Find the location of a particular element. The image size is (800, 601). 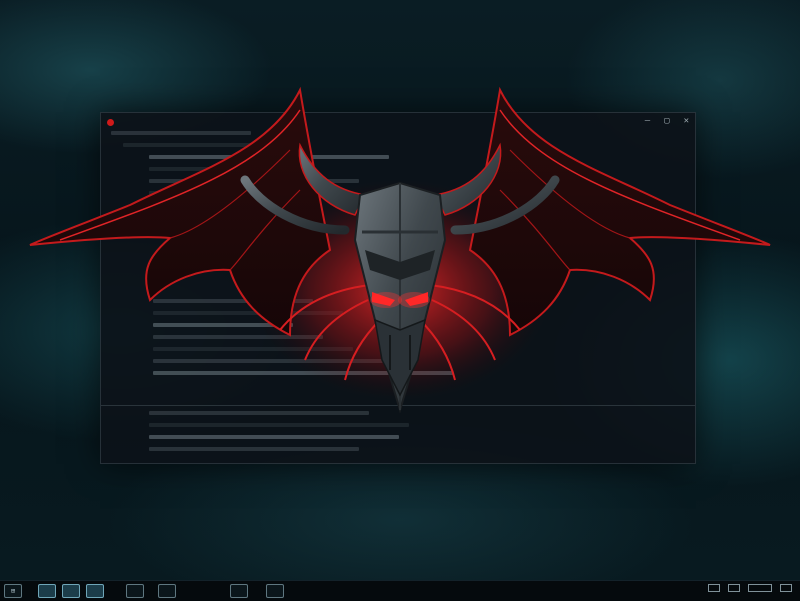

panel-divider is located at coordinates (398, 405).